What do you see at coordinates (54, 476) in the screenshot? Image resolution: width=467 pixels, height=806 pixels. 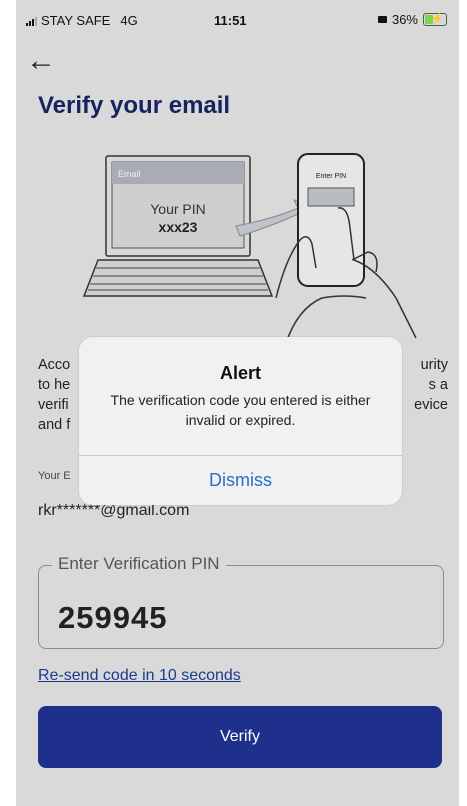 I see `email-label: Your E` at bounding box center [54, 476].